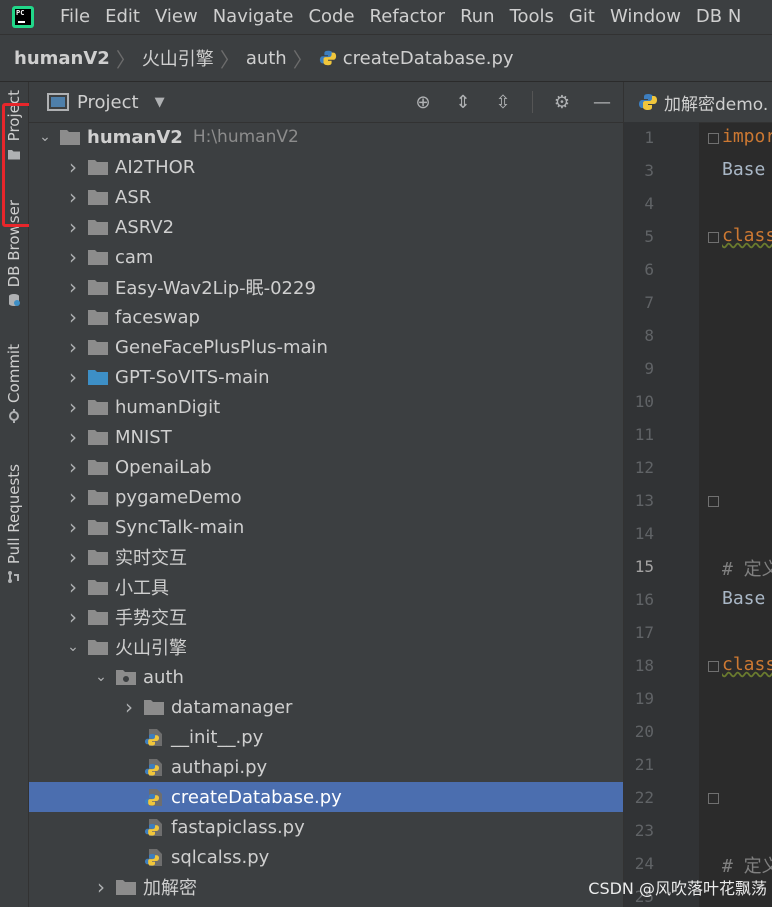 This screenshot has width=772, height=907. What do you see at coordinates (423, 102) in the screenshot?
I see `locate-icon: ⊕` at bounding box center [423, 102].